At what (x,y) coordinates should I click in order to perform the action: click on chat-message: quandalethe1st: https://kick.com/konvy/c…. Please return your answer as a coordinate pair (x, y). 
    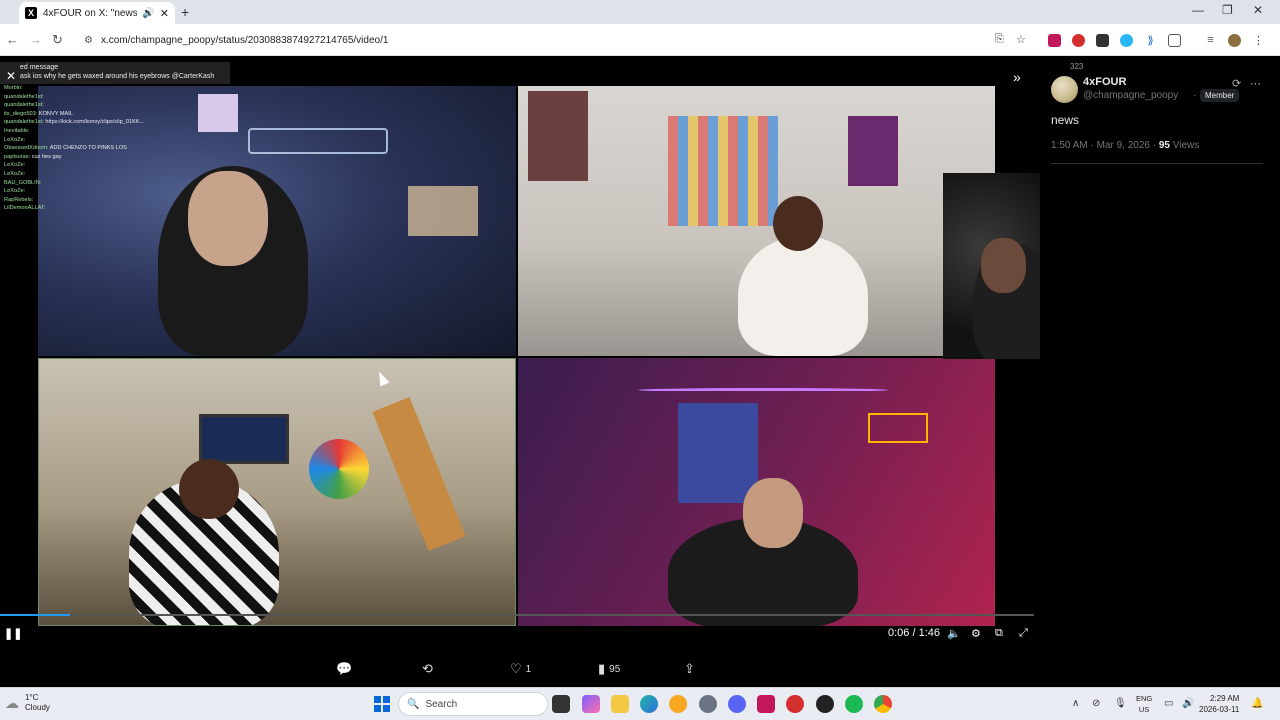
    Looking at the image, I should click on (115, 122).